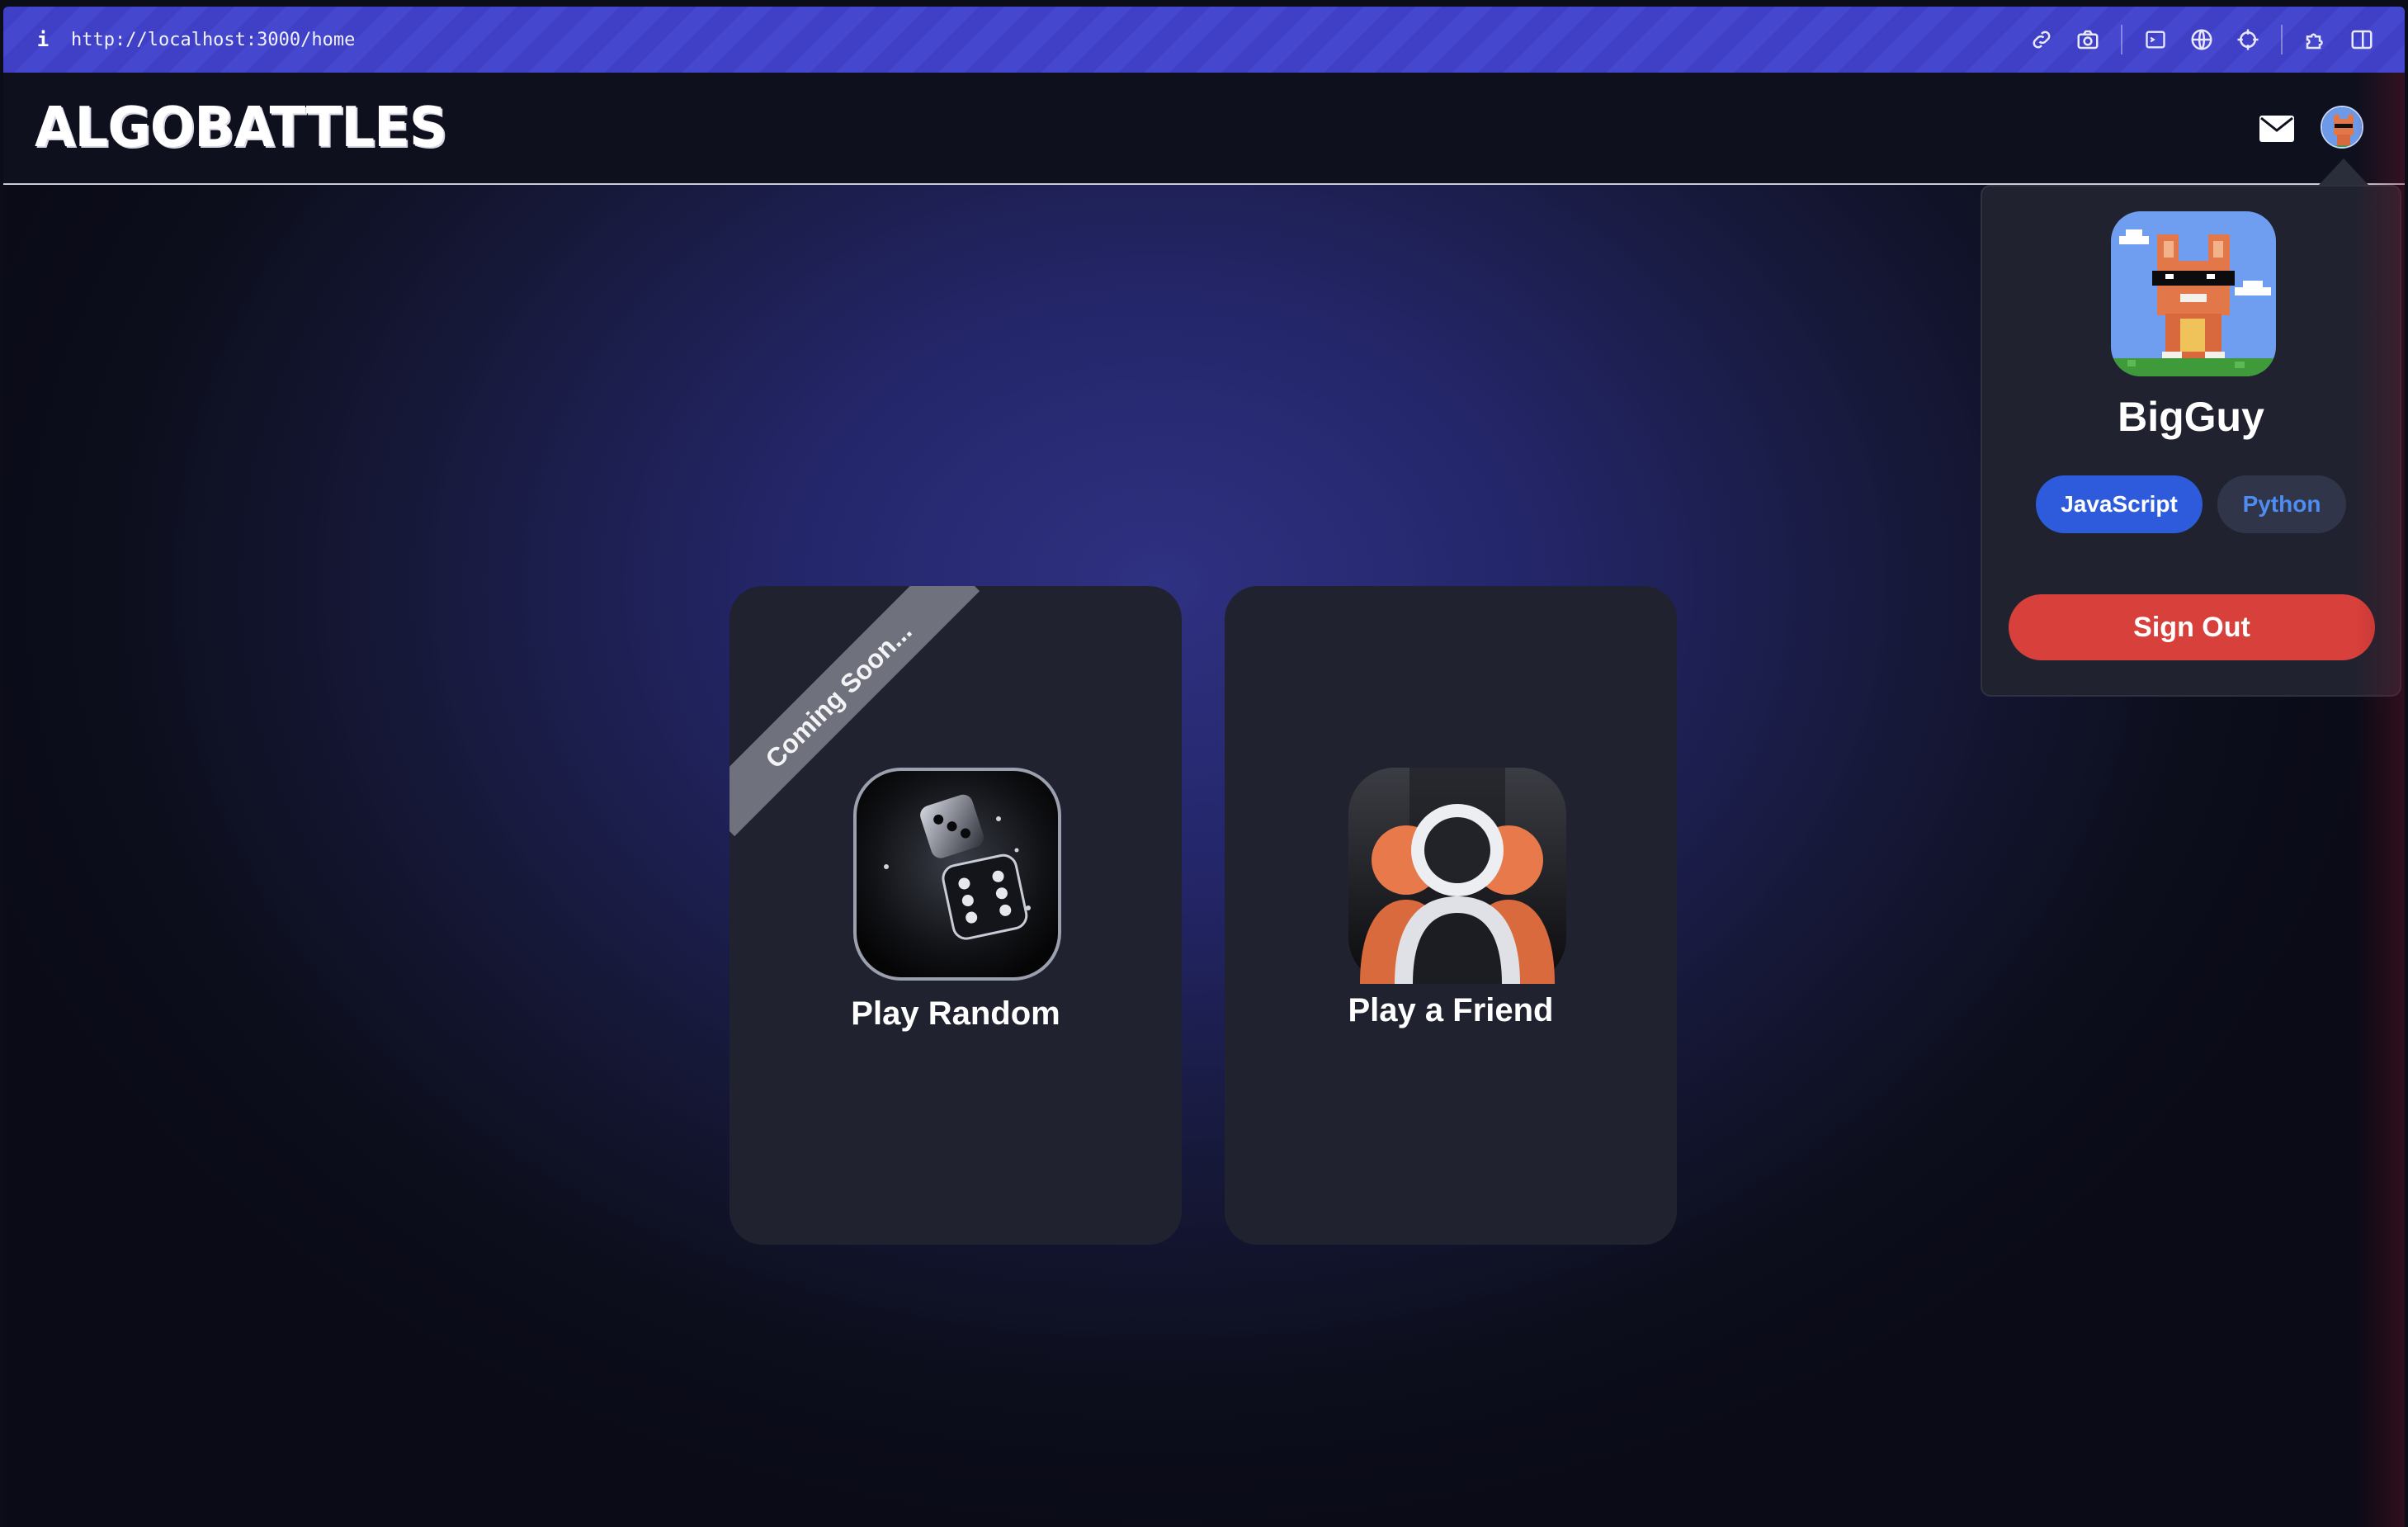 The height and width of the screenshot is (1527, 2408). I want to click on play-friend-card: Play a Friend, so click(1451, 916).